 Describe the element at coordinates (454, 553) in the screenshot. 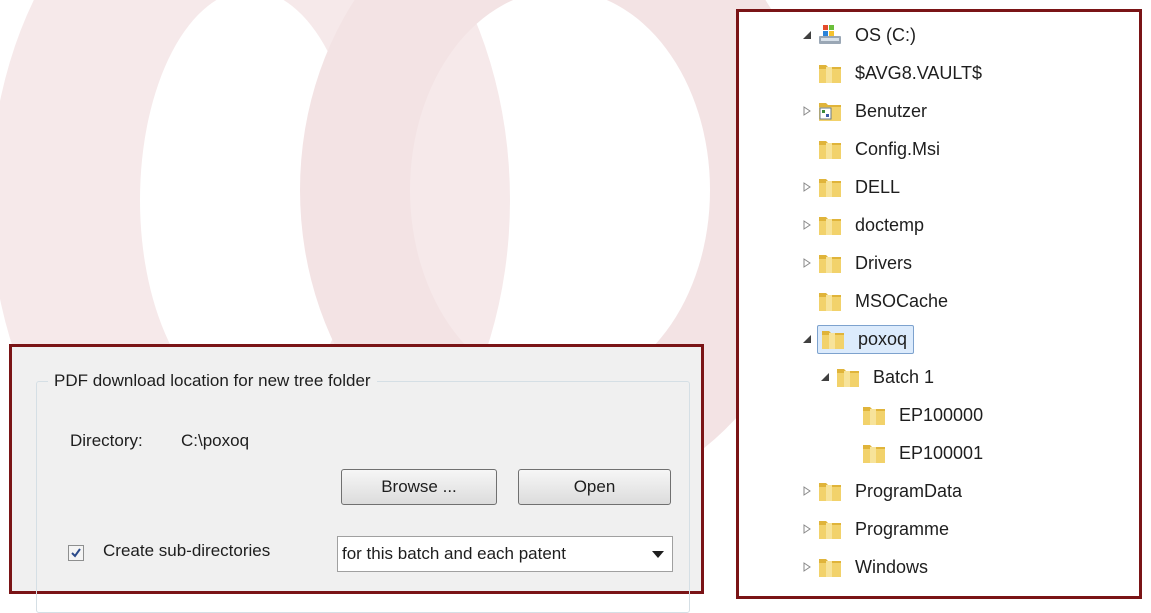

I see `subdirectory-mode-value: for this batch and each patent` at that location.